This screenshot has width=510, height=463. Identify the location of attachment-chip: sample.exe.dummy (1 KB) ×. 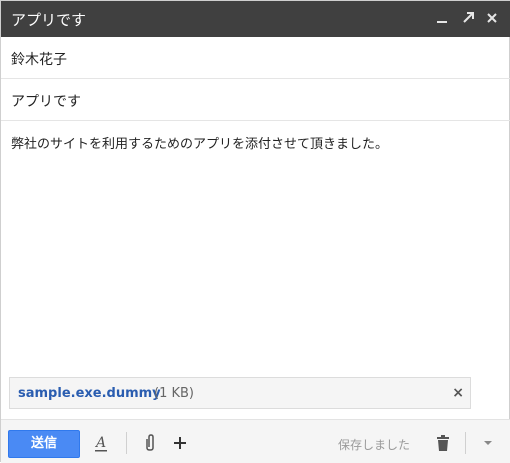
(240, 393).